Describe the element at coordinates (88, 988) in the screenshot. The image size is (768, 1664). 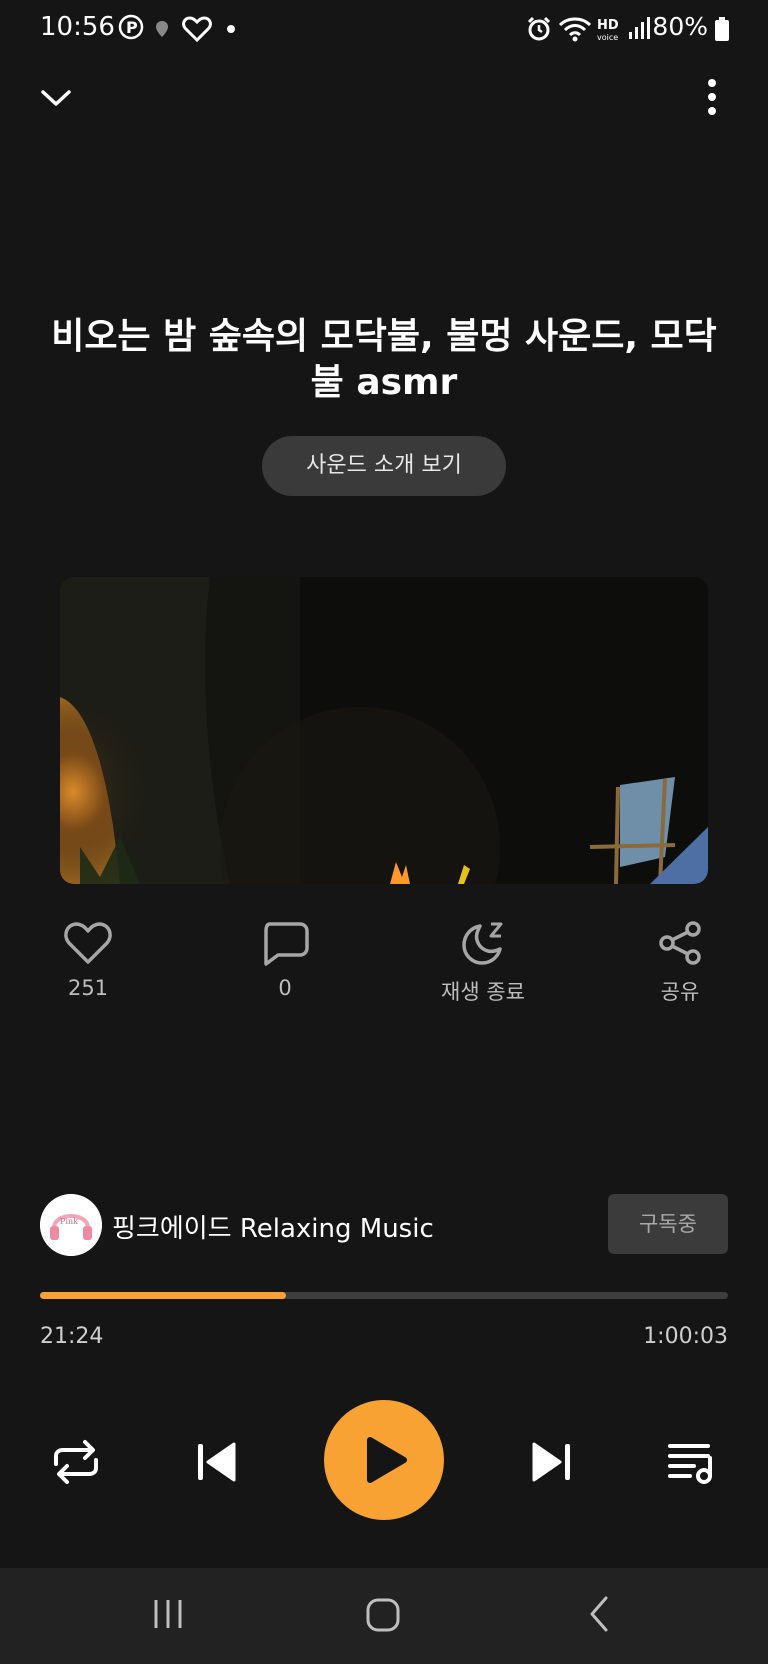
I see `like-count: 251` at that location.